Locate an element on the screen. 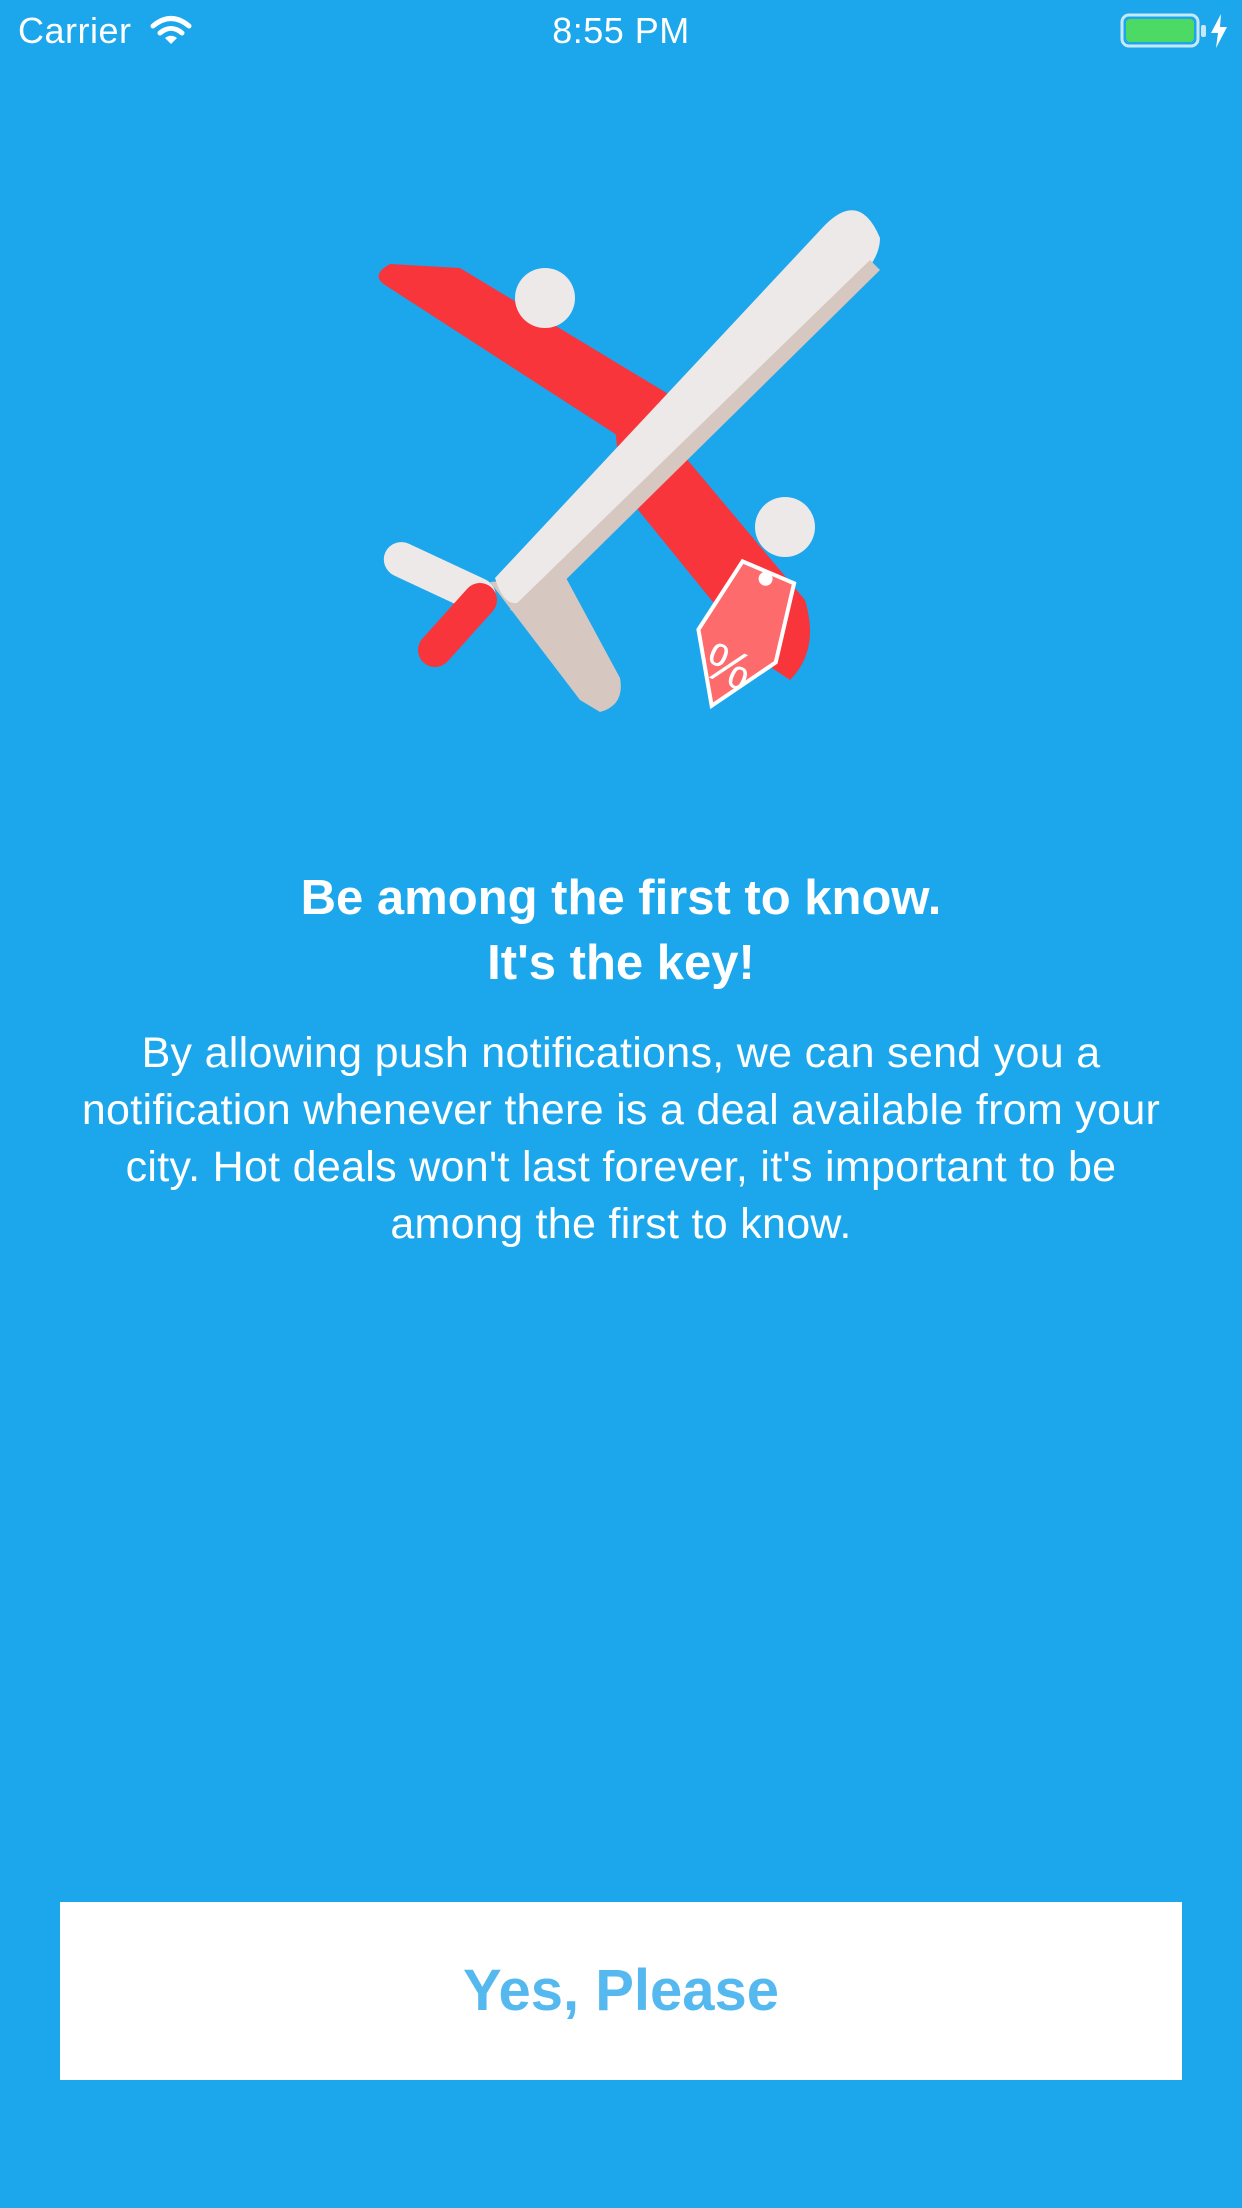 The width and height of the screenshot is (1242, 2208). status-time: 8:55 PM is located at coordinates (621, 30).